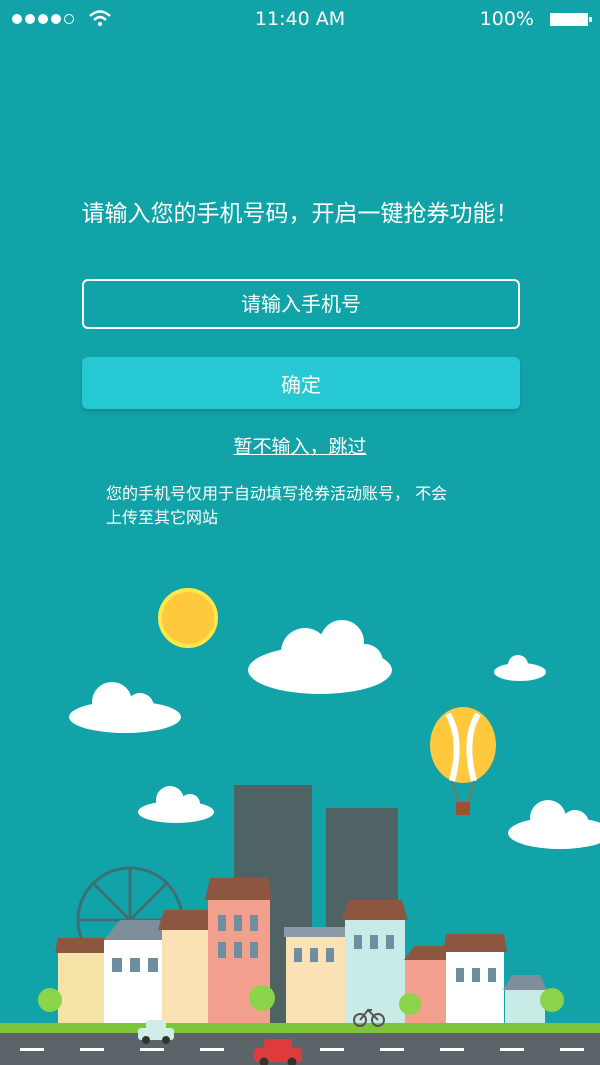 The height and width of the screenshot is (1065, 600). I want to click on status-bar: 11:40 AM 100%, so click(300, 20).